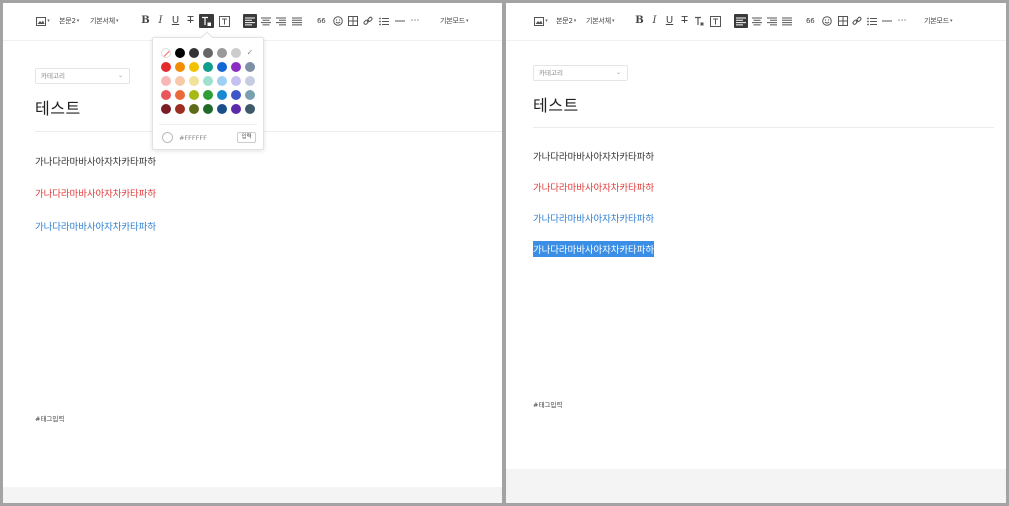 The image size is (1009, 506). I want to click on more-icon: ⋯, so click(415, 21).